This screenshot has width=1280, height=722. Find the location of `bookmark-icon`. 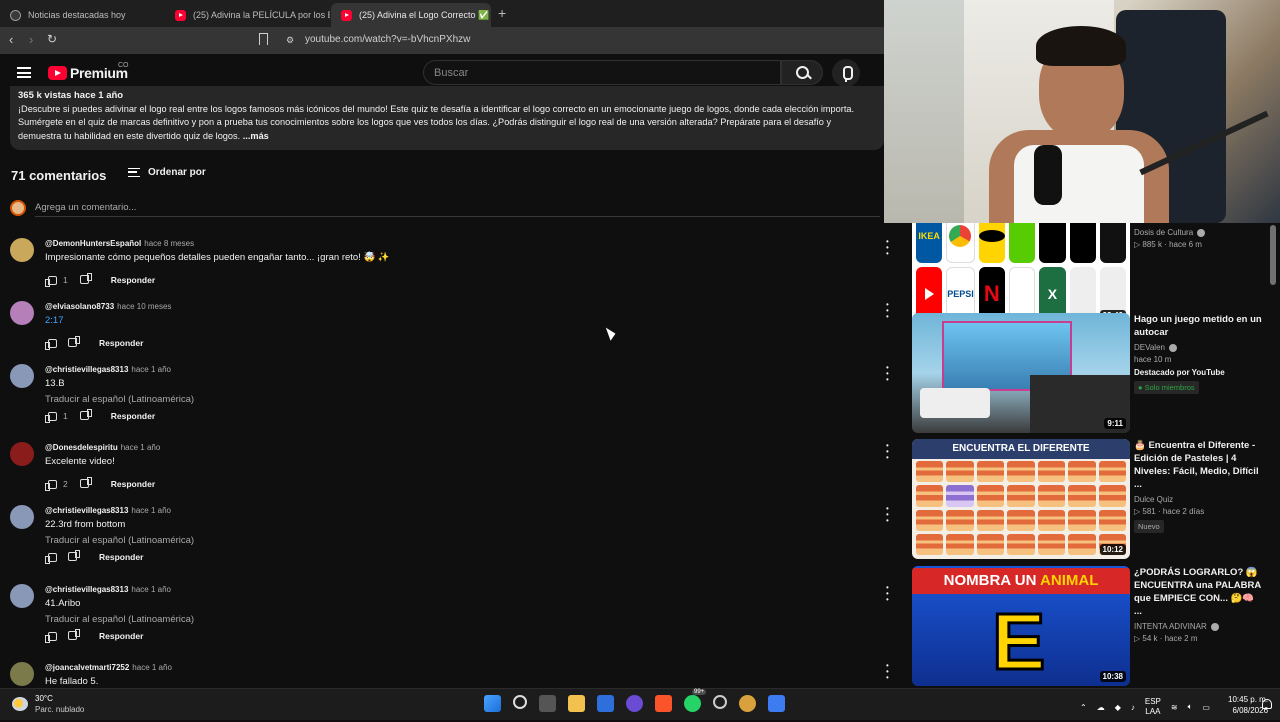

bookmark-icon is located at coordinates (263, 39).